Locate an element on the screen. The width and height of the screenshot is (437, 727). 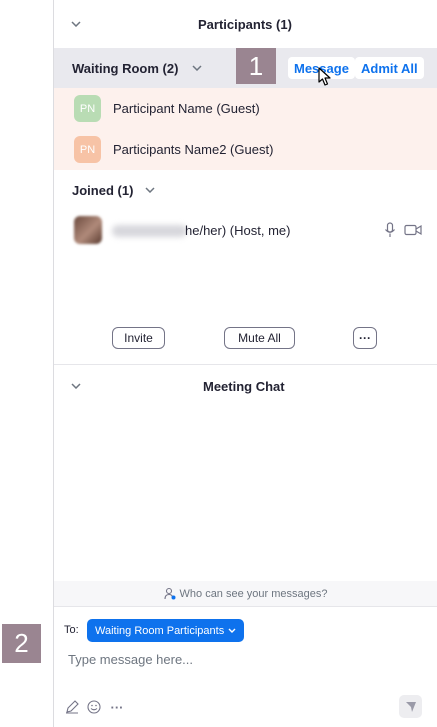
to-label: To: is located at coordinates (71, 630).